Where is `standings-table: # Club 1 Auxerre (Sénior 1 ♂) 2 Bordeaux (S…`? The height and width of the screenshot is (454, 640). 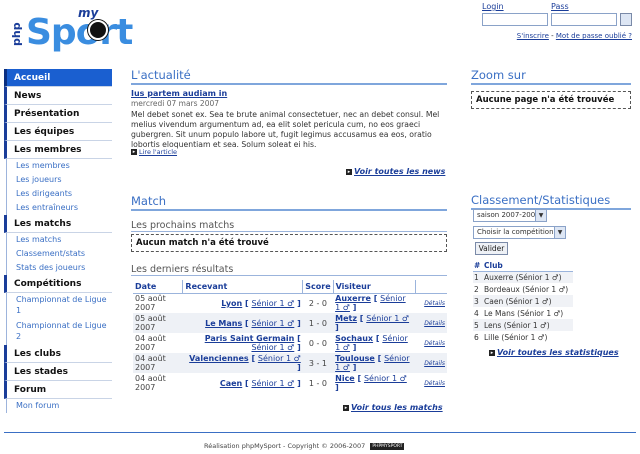 standings-table: # Club 1 Auxerre (Sénior 1 ♂) 2 Bordeaux (S… is located at coordinates (523, 301).